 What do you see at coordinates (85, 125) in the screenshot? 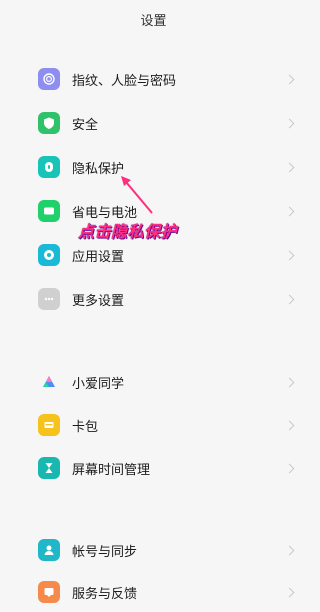
I see `settings-item-label: 安全` at bounding box center [85, 125].